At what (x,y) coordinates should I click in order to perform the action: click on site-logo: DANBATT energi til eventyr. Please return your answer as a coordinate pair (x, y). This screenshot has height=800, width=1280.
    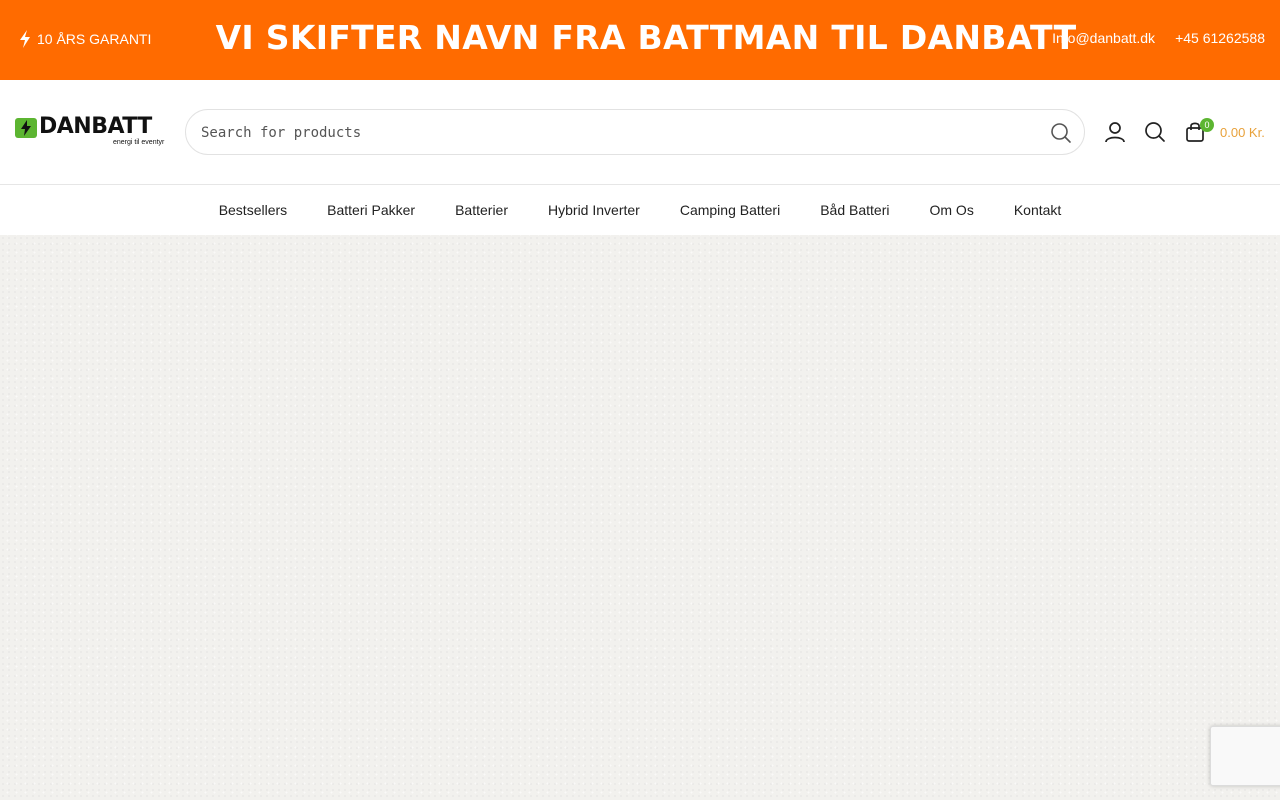
    Looking at the image, I should click on (90, 132).